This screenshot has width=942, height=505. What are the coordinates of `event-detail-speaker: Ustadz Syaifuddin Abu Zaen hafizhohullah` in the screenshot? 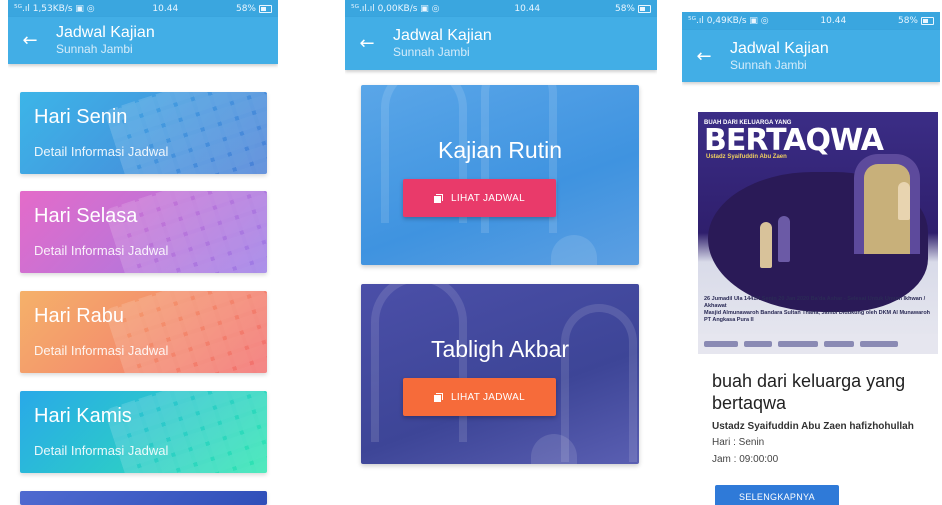 It's located at (813, 426).